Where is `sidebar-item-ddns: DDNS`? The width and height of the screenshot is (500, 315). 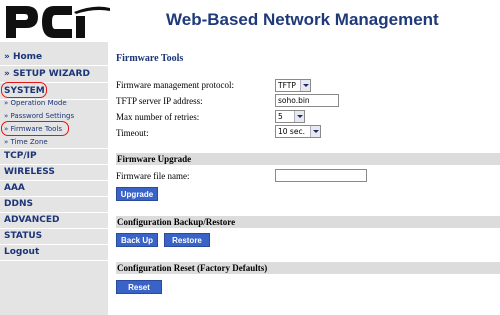 sidebar-item-ddns: DDNS is located at coordinates (54, 204).